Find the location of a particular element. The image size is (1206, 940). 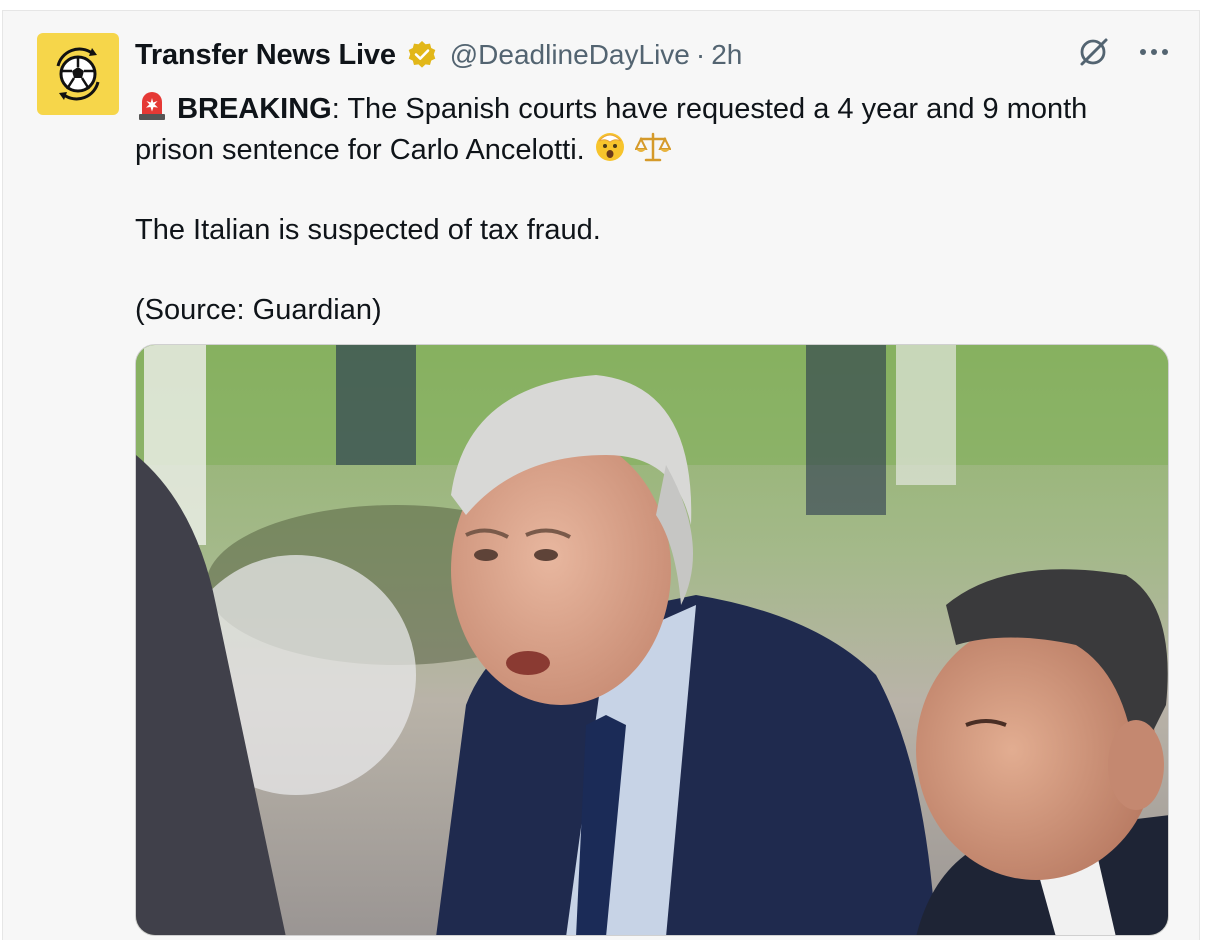

soccer-ball-icon is located at coordinates (78, 74).